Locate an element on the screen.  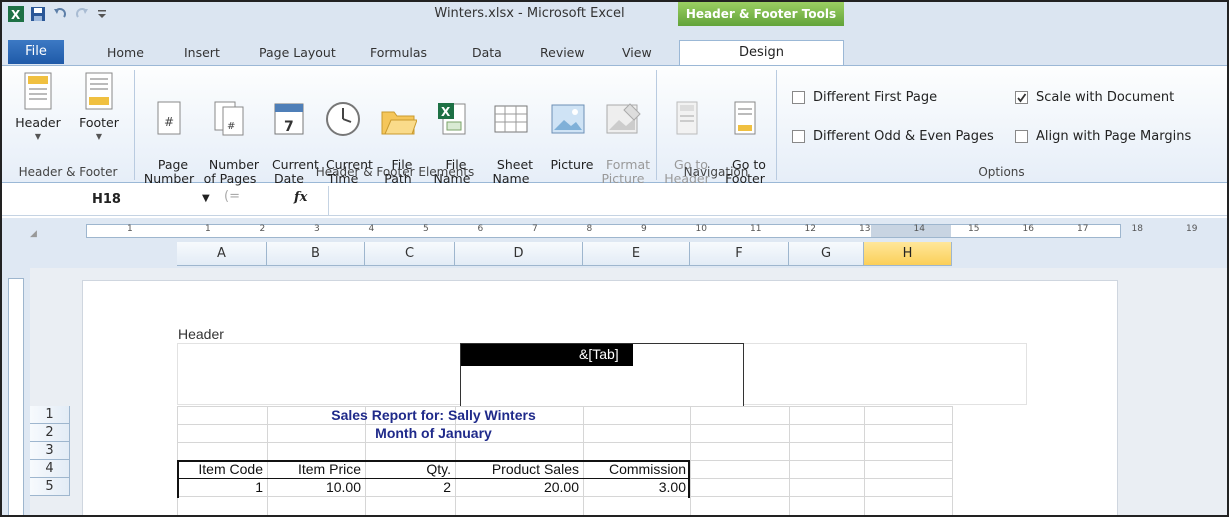
go-to-header-button: Go to Header is located at coordinates (687, 136).